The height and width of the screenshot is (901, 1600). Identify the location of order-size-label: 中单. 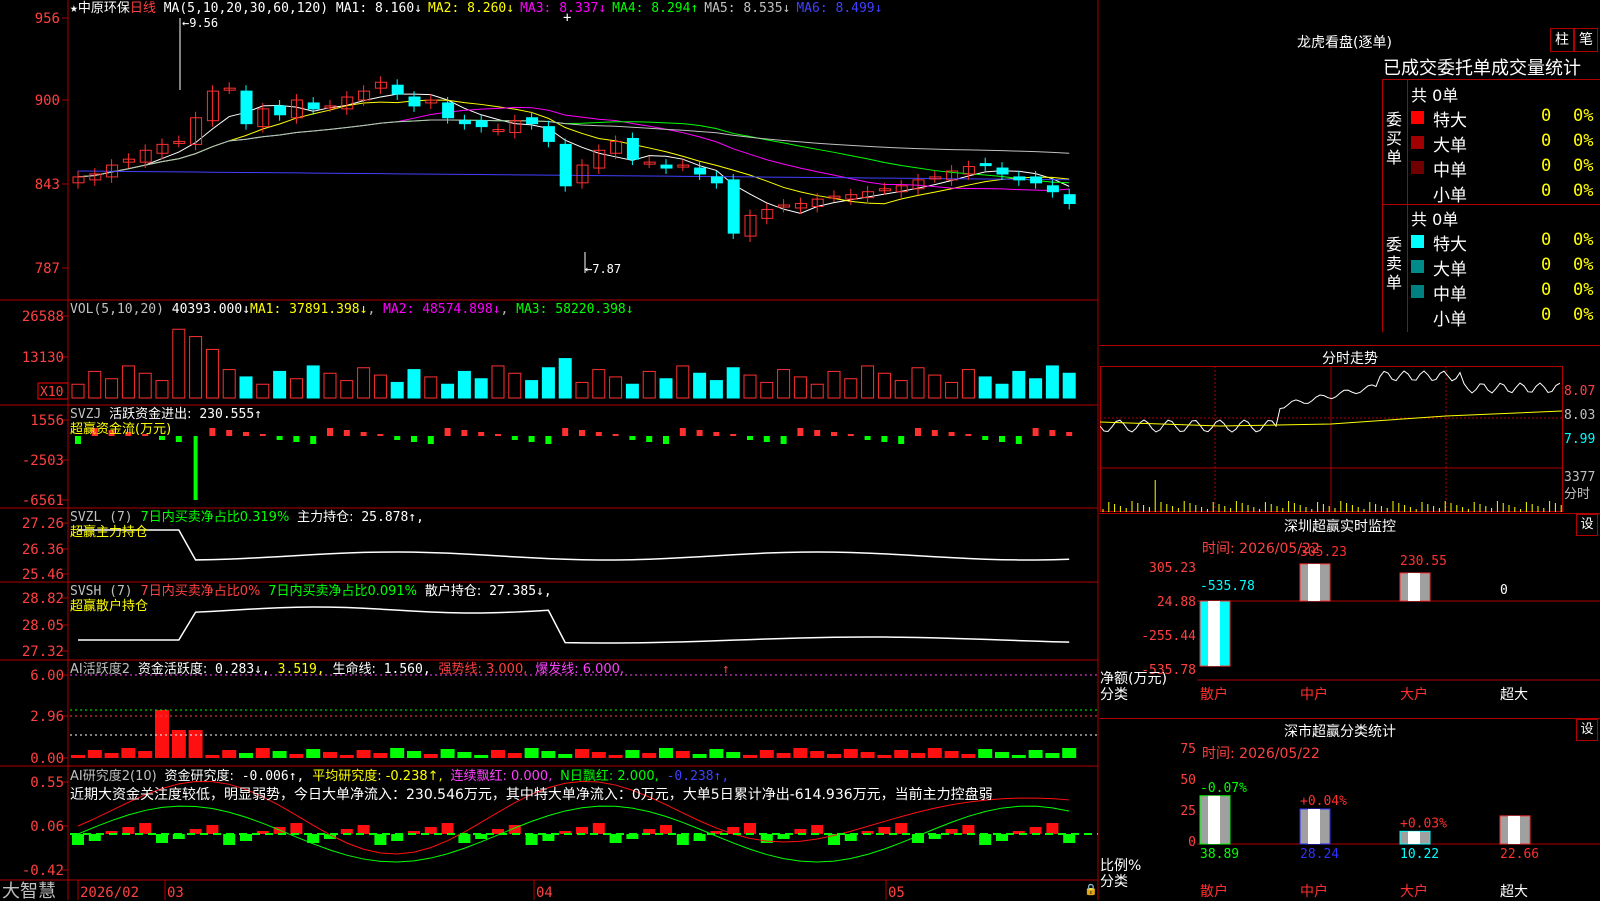
(1450, 295).